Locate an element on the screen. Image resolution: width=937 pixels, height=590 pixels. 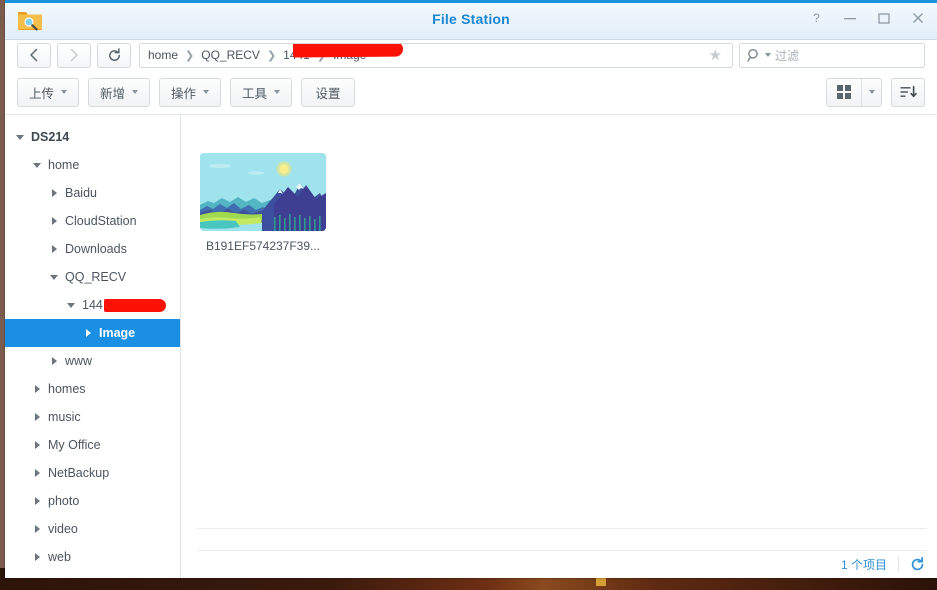
sidebar-item-netbackup: NetBackup is located at coordinates (92, 473).